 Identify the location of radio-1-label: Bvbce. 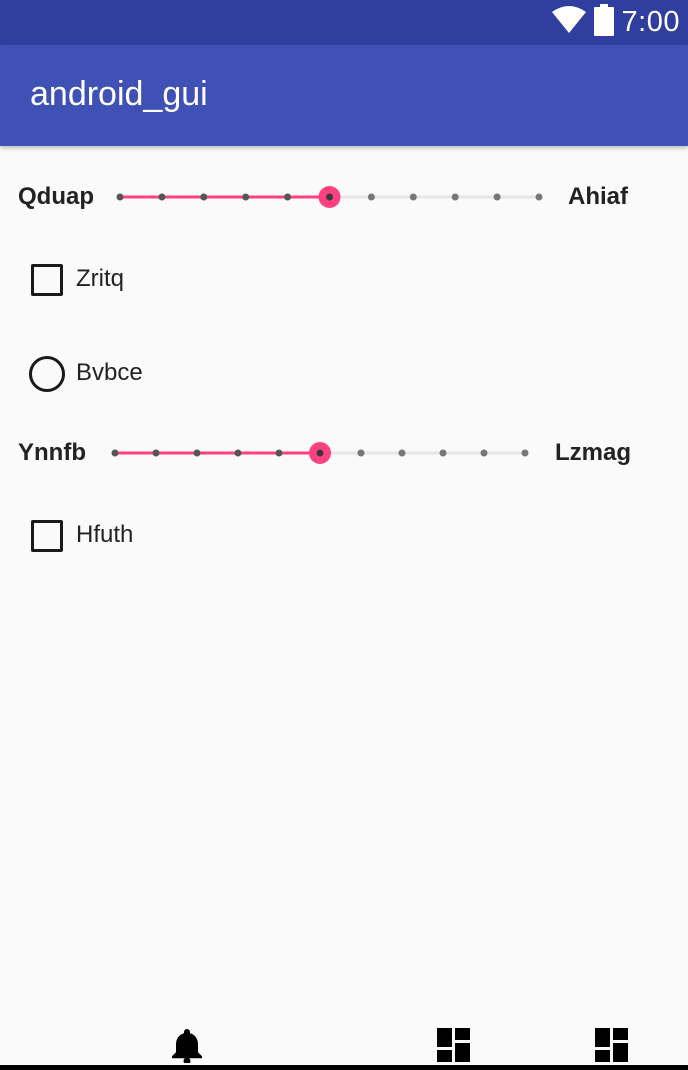
(109, 372).